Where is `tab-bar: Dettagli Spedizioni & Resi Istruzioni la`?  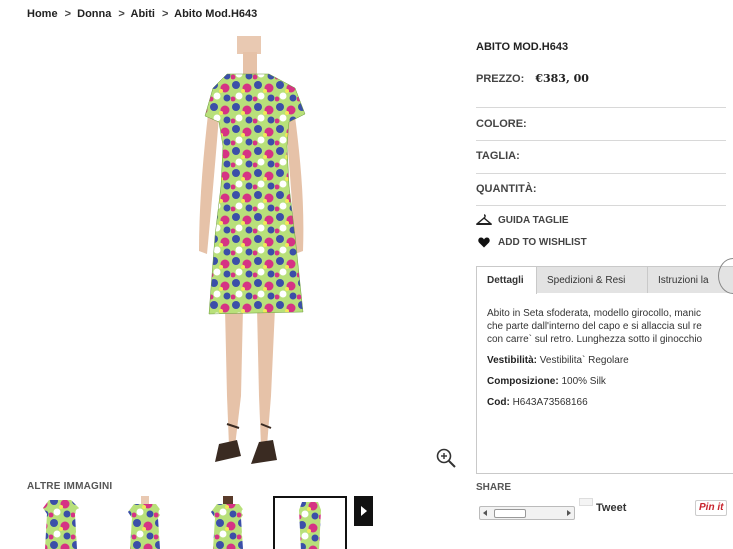 tab-bar: Dettagli Spedizioni & Resi Istruzioni la is located at coordinates (605, 280).